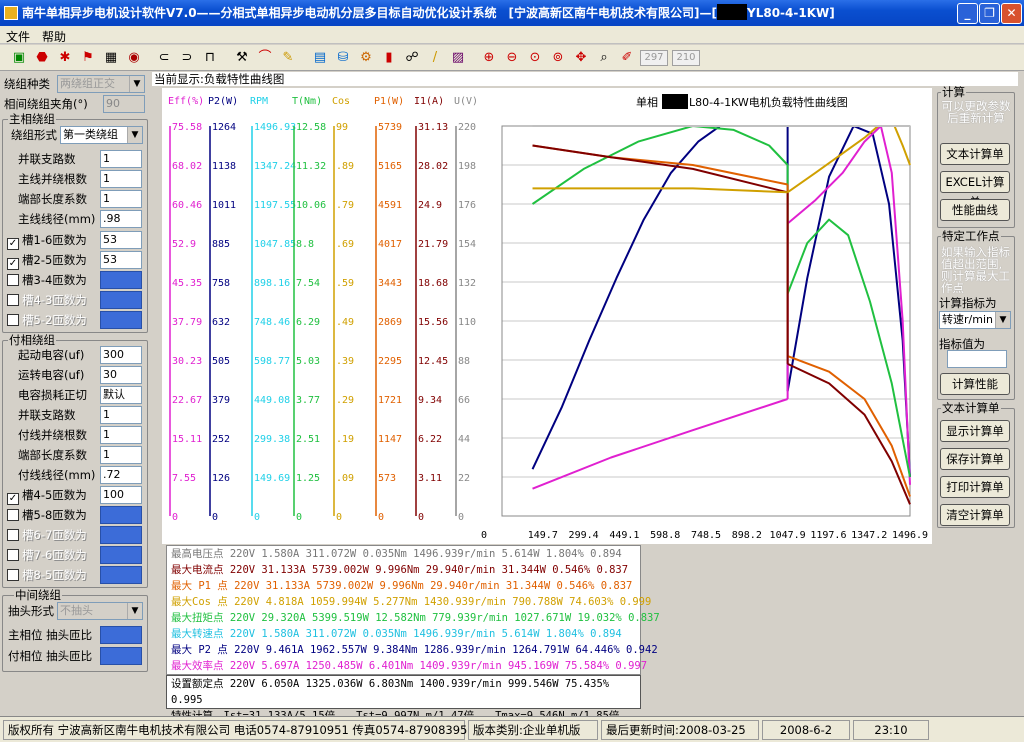 Image resolution: width=1024 pixels, height=742 pixels. I want to click on slot-turns-input: 100, so click(121, 495).